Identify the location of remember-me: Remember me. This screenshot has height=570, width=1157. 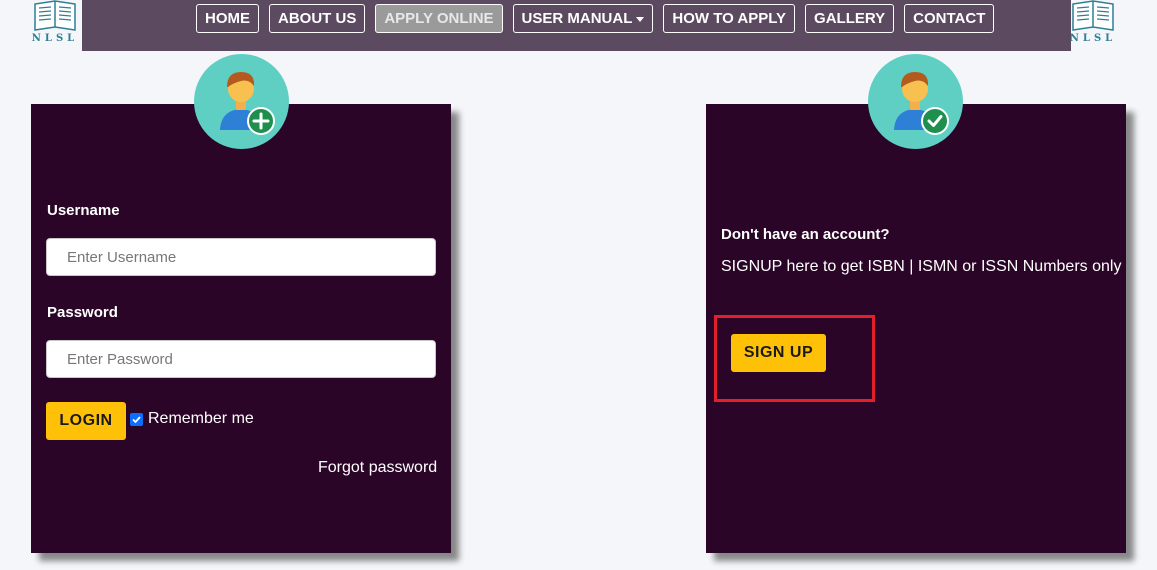
(192, 419).